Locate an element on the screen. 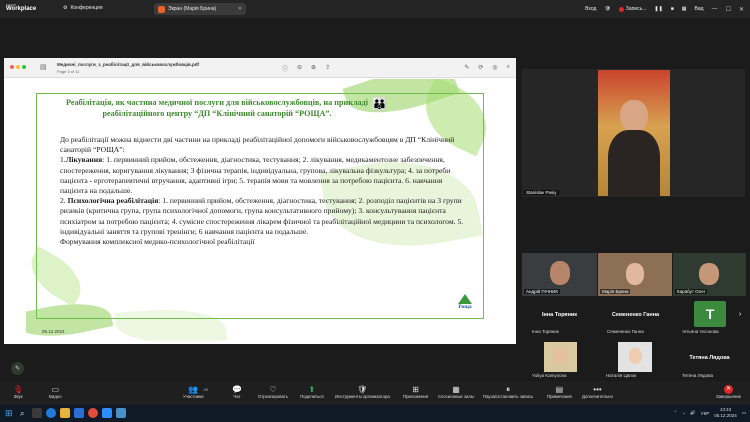 Image resolution: width=750 pixels, height=422 pixels. chat-label: Чат is located at coordinates (237, 396).